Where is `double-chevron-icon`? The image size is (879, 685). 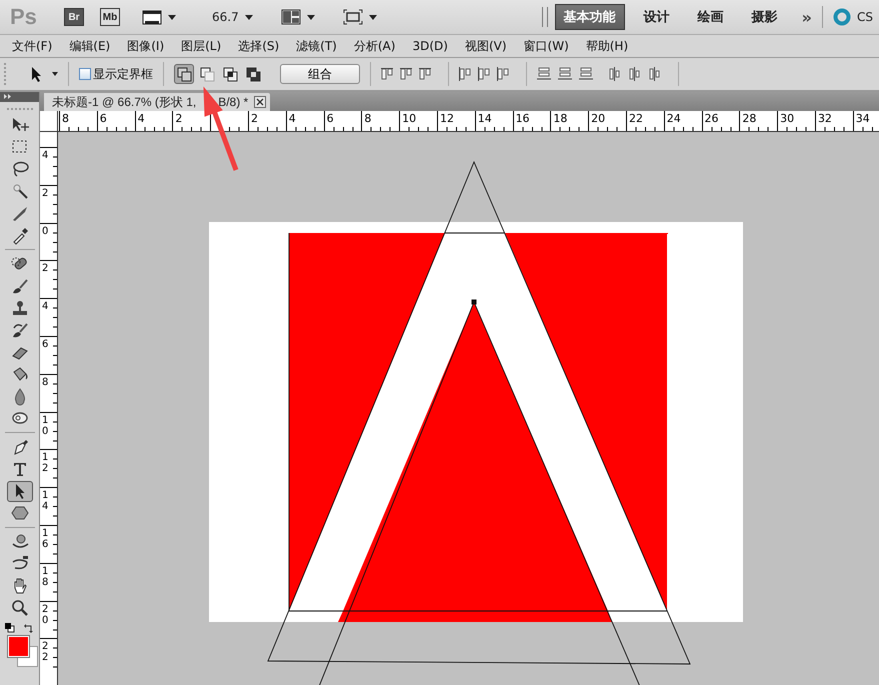 double-chevron-icon is located at coordinates (7, 96).